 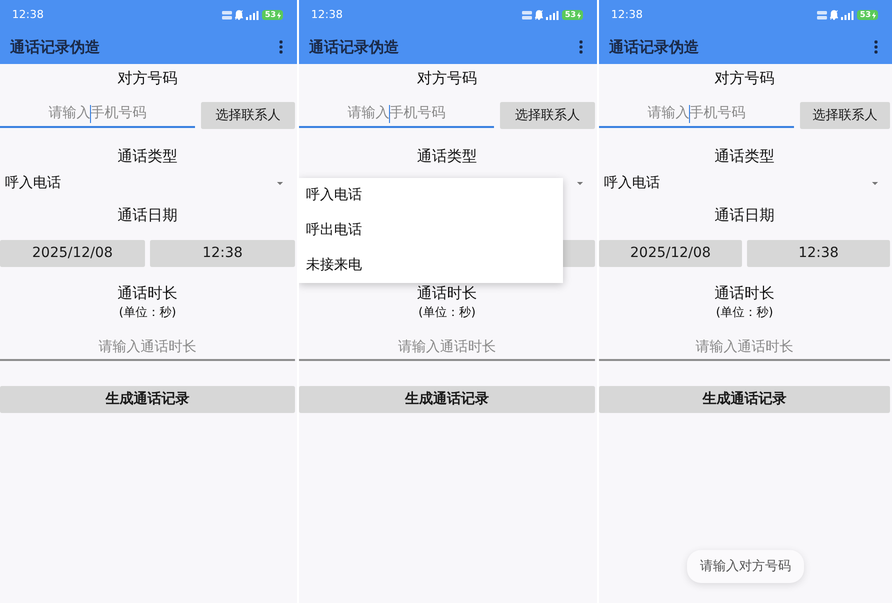 I want to click on menu-item: 呼出电话, so click(x=431, y=230).